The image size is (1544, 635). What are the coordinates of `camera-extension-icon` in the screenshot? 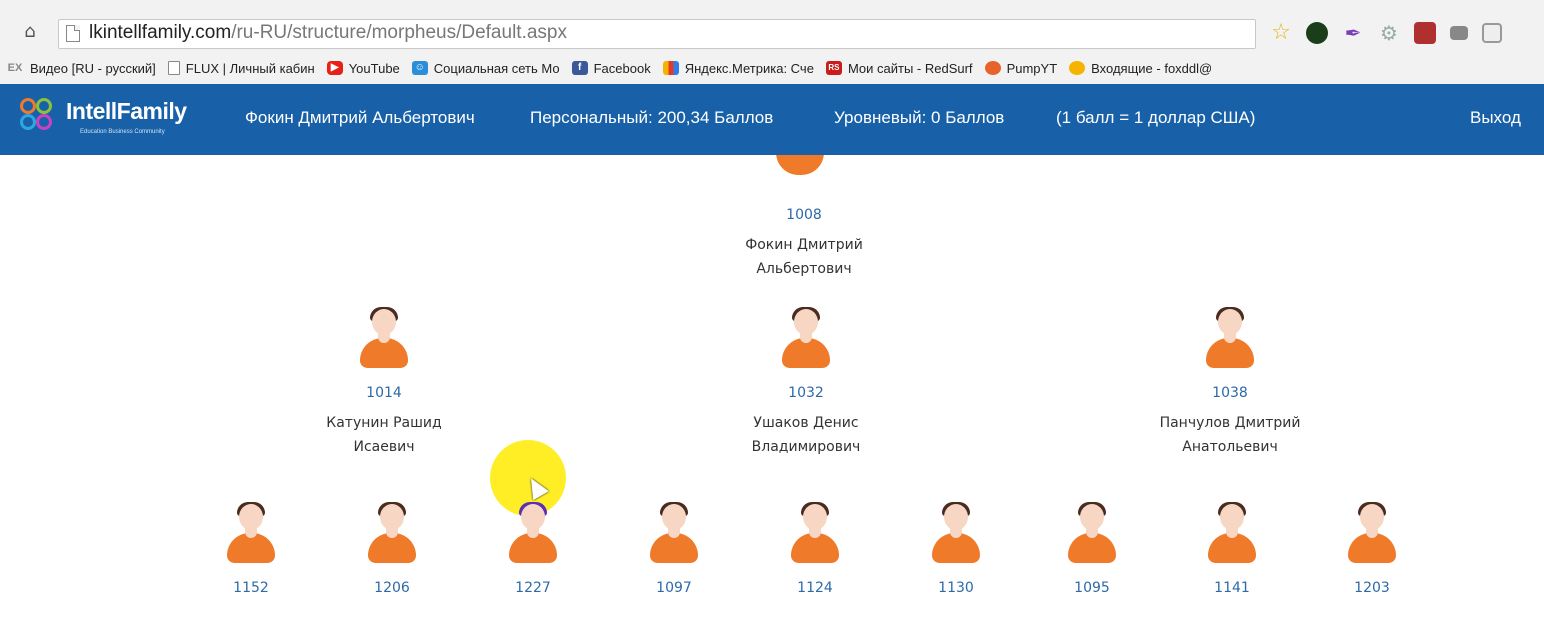 It's located at (1425, 33).